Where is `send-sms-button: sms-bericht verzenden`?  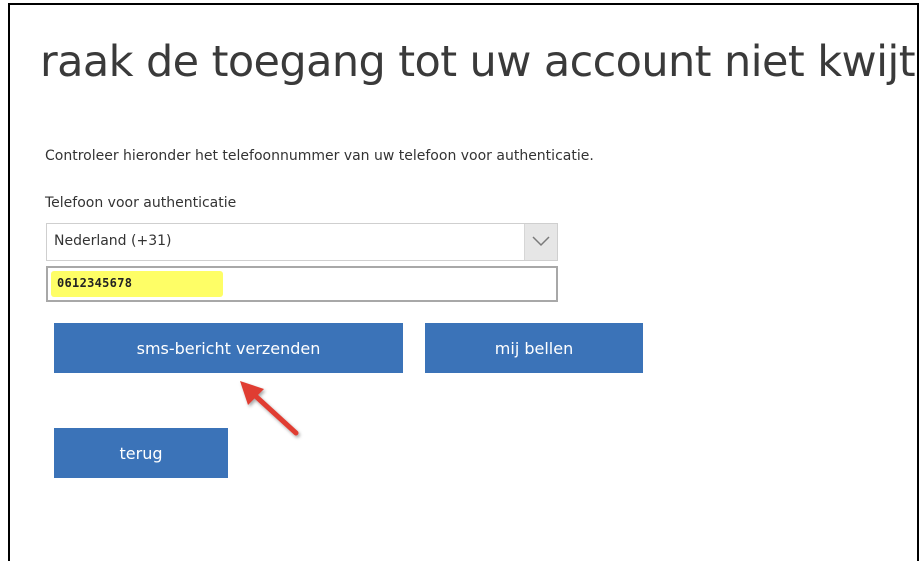
send-sms-button: sms-bericht verzenden is located at coordinates (228, 348).